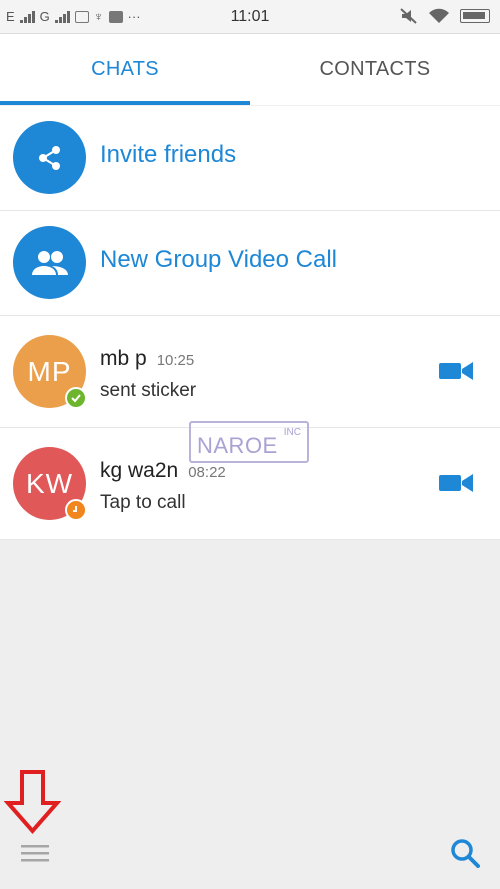 Image resolution: width=500 pixels, height=889 pixels. What do you see at coordinates (125, 69) in the screenshot?
I see `tab-chats: CHATS` at bounding box center [125, 69].